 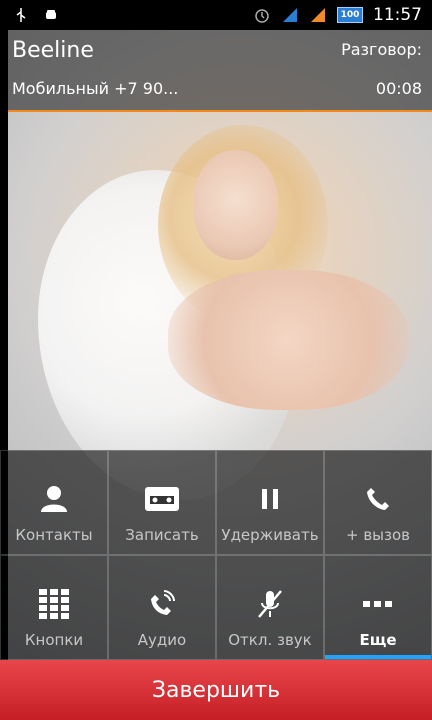 I want to click on photo-arms, so click(x=288, y=340).